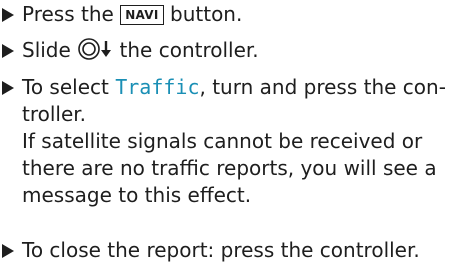 This screenshot has height=264, width=465. Describe the element at coordinates (65, 87) in the screenshot. I see `step-3-text-before: To select` at that location.